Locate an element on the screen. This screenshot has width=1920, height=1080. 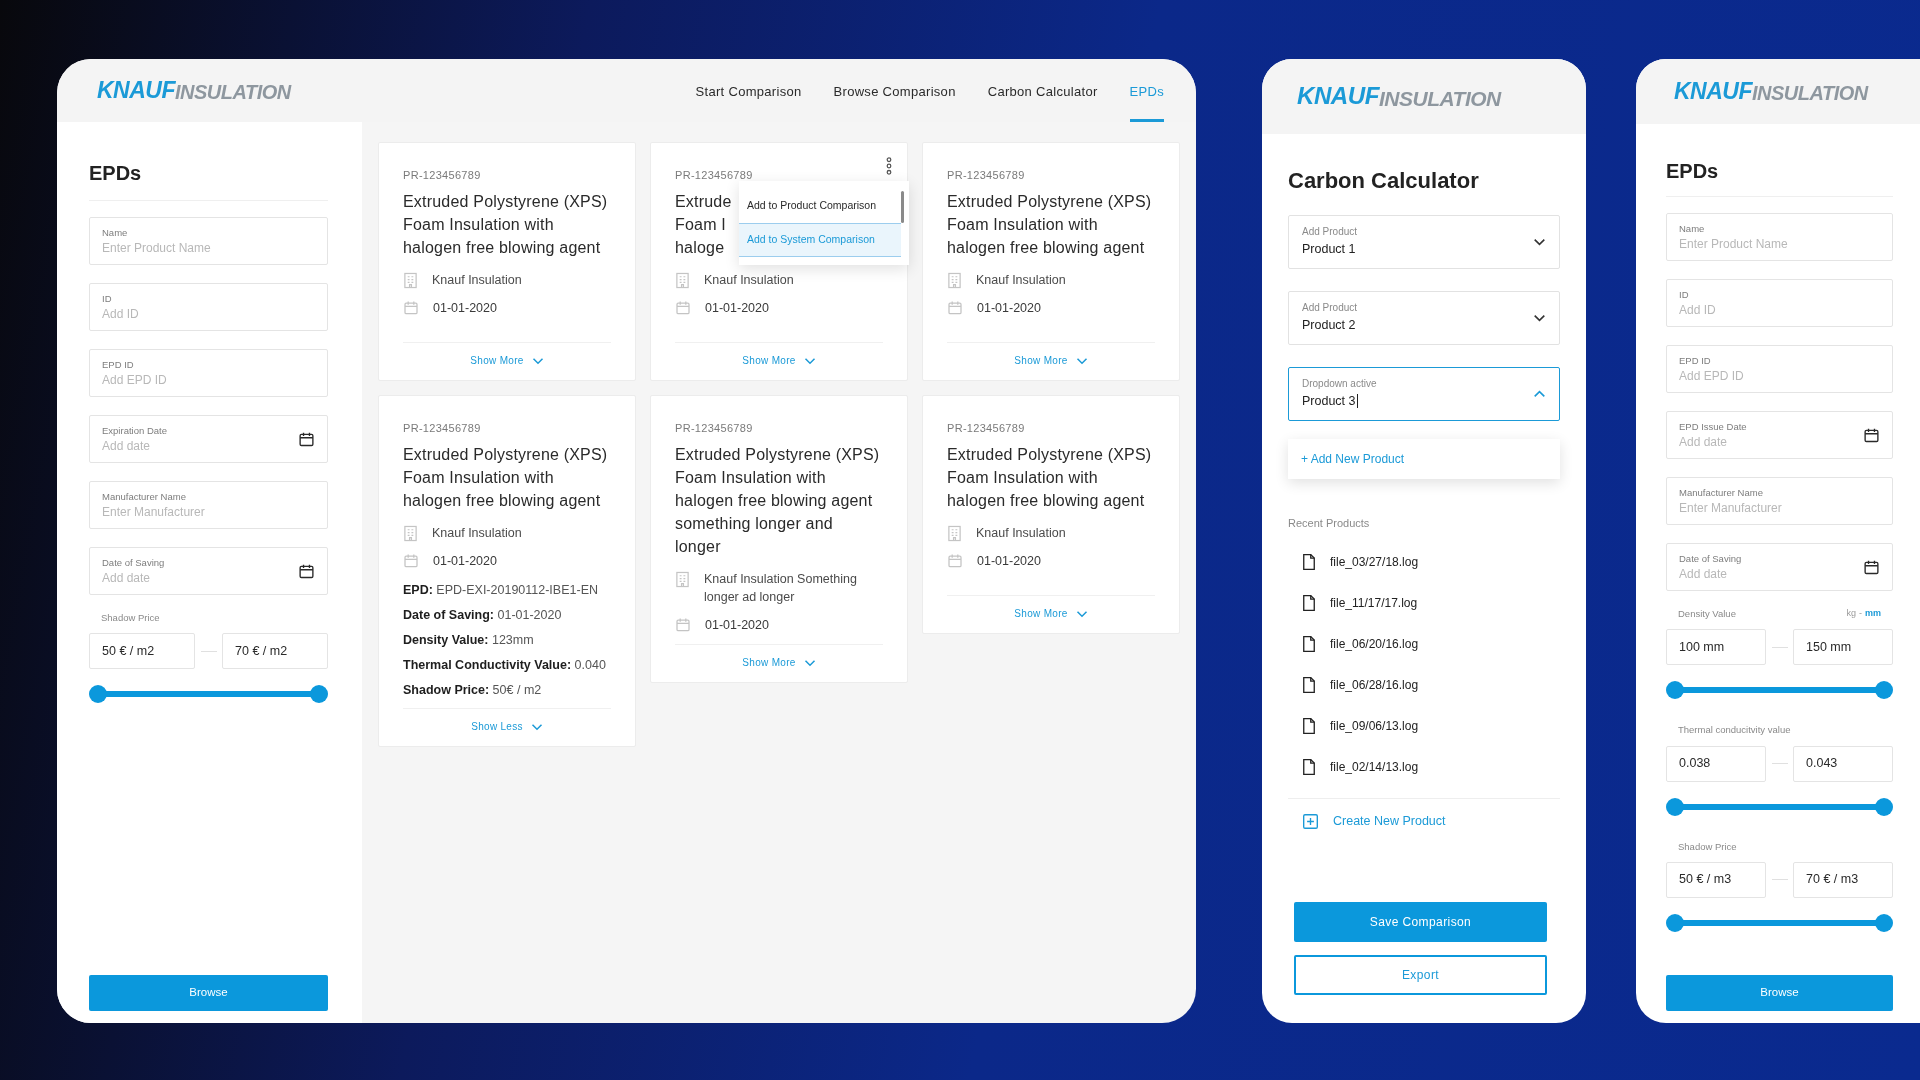
detail-text: Date of Saving: 01-01-2020 is located at coordinates (483, 615).